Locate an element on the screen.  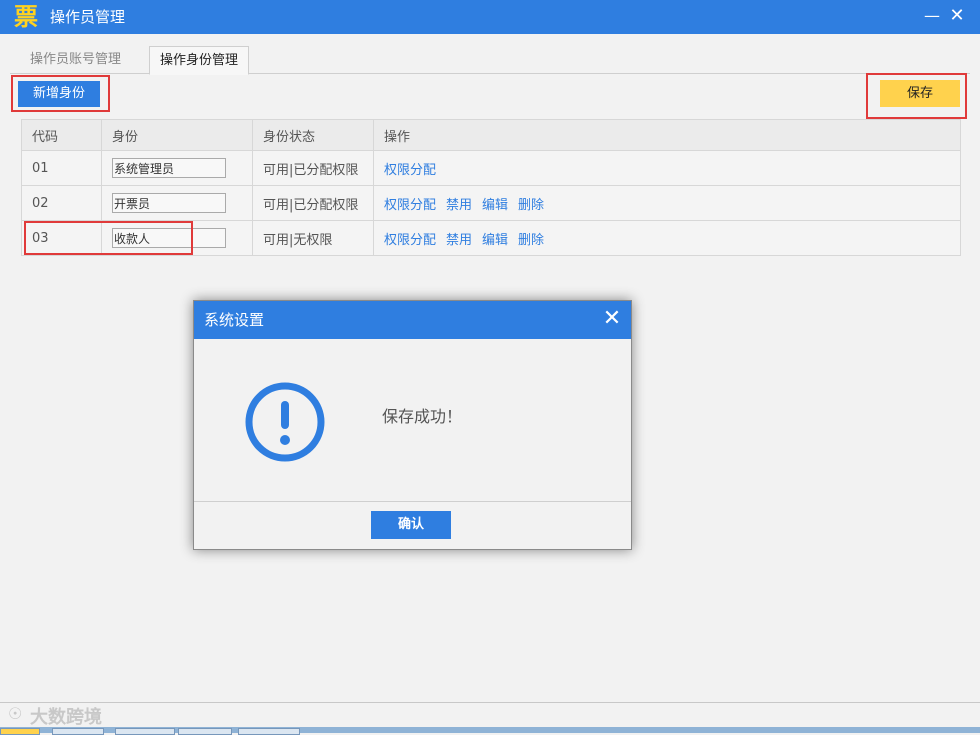
watermark-text: 大数跨境 is located at coordinates (66, 717).